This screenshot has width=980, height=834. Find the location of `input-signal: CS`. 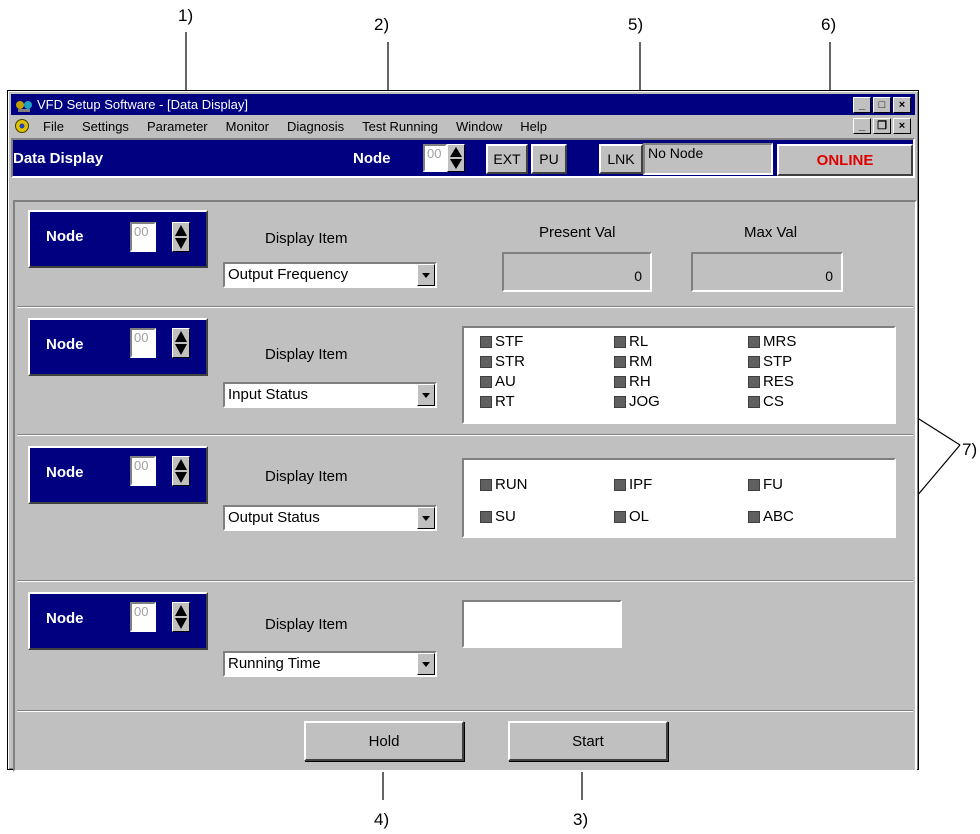

input-signal: CS is located at coordinates (766, 401).